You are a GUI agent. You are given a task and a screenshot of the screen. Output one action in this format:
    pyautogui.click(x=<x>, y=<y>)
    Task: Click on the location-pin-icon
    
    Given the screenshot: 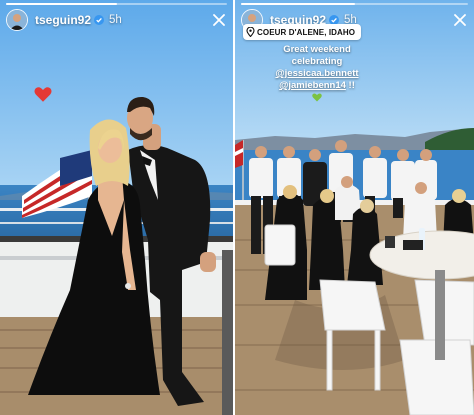 What is the action you would take?
    pyautogui.click(x=250, y=32)
    